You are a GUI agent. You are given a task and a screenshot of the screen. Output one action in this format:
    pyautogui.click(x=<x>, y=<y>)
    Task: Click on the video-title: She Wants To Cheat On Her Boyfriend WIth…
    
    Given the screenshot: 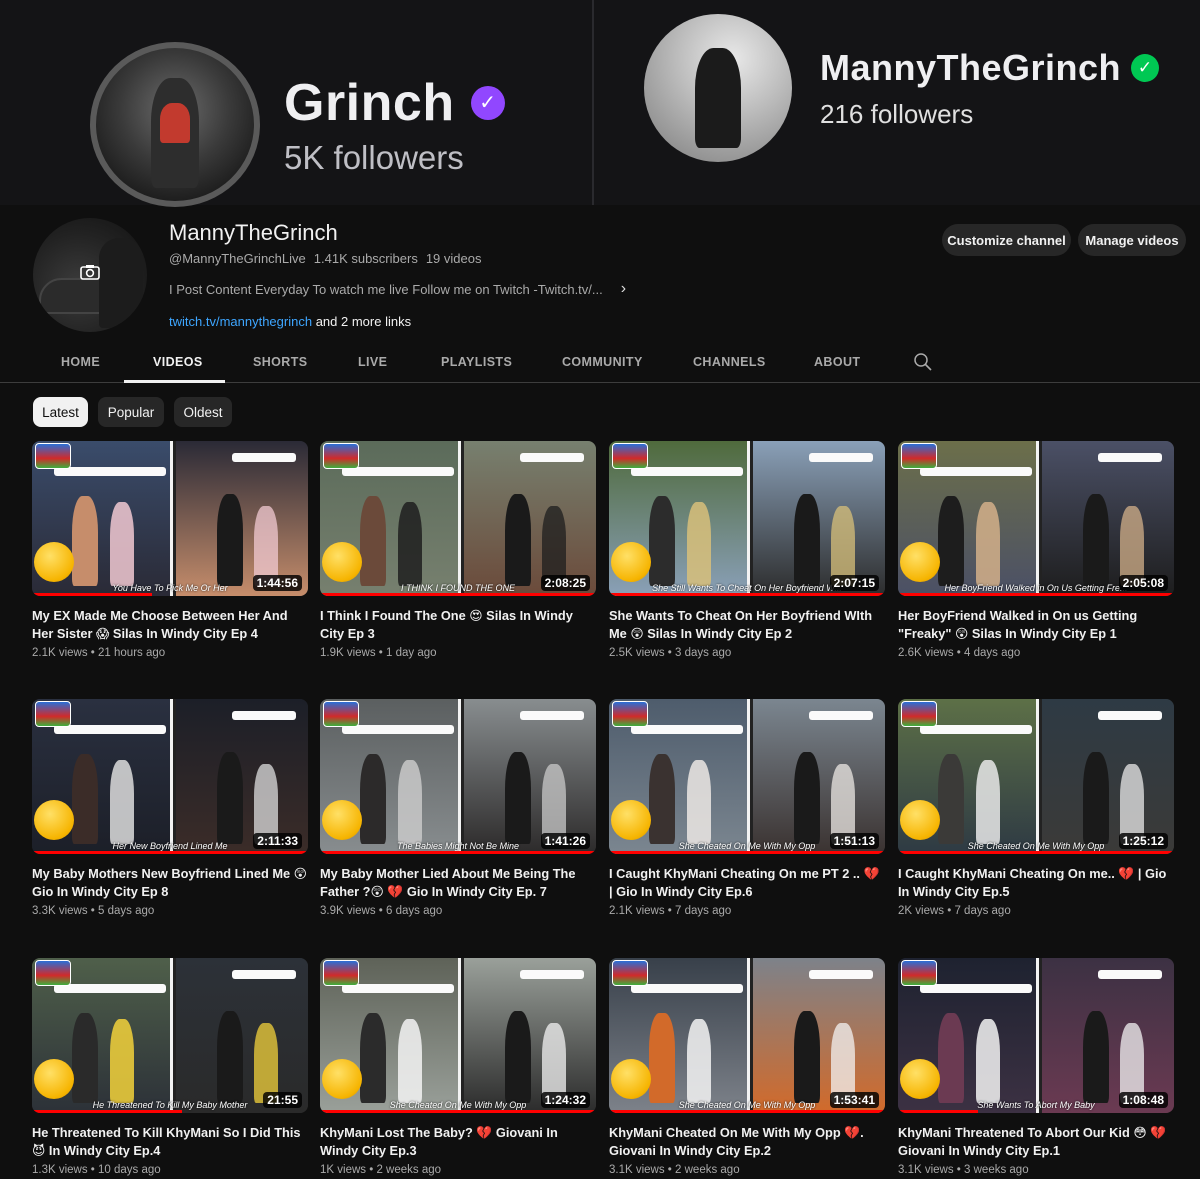 What is the action you would take?
    pyautogui.click(x=747, y=625)
    